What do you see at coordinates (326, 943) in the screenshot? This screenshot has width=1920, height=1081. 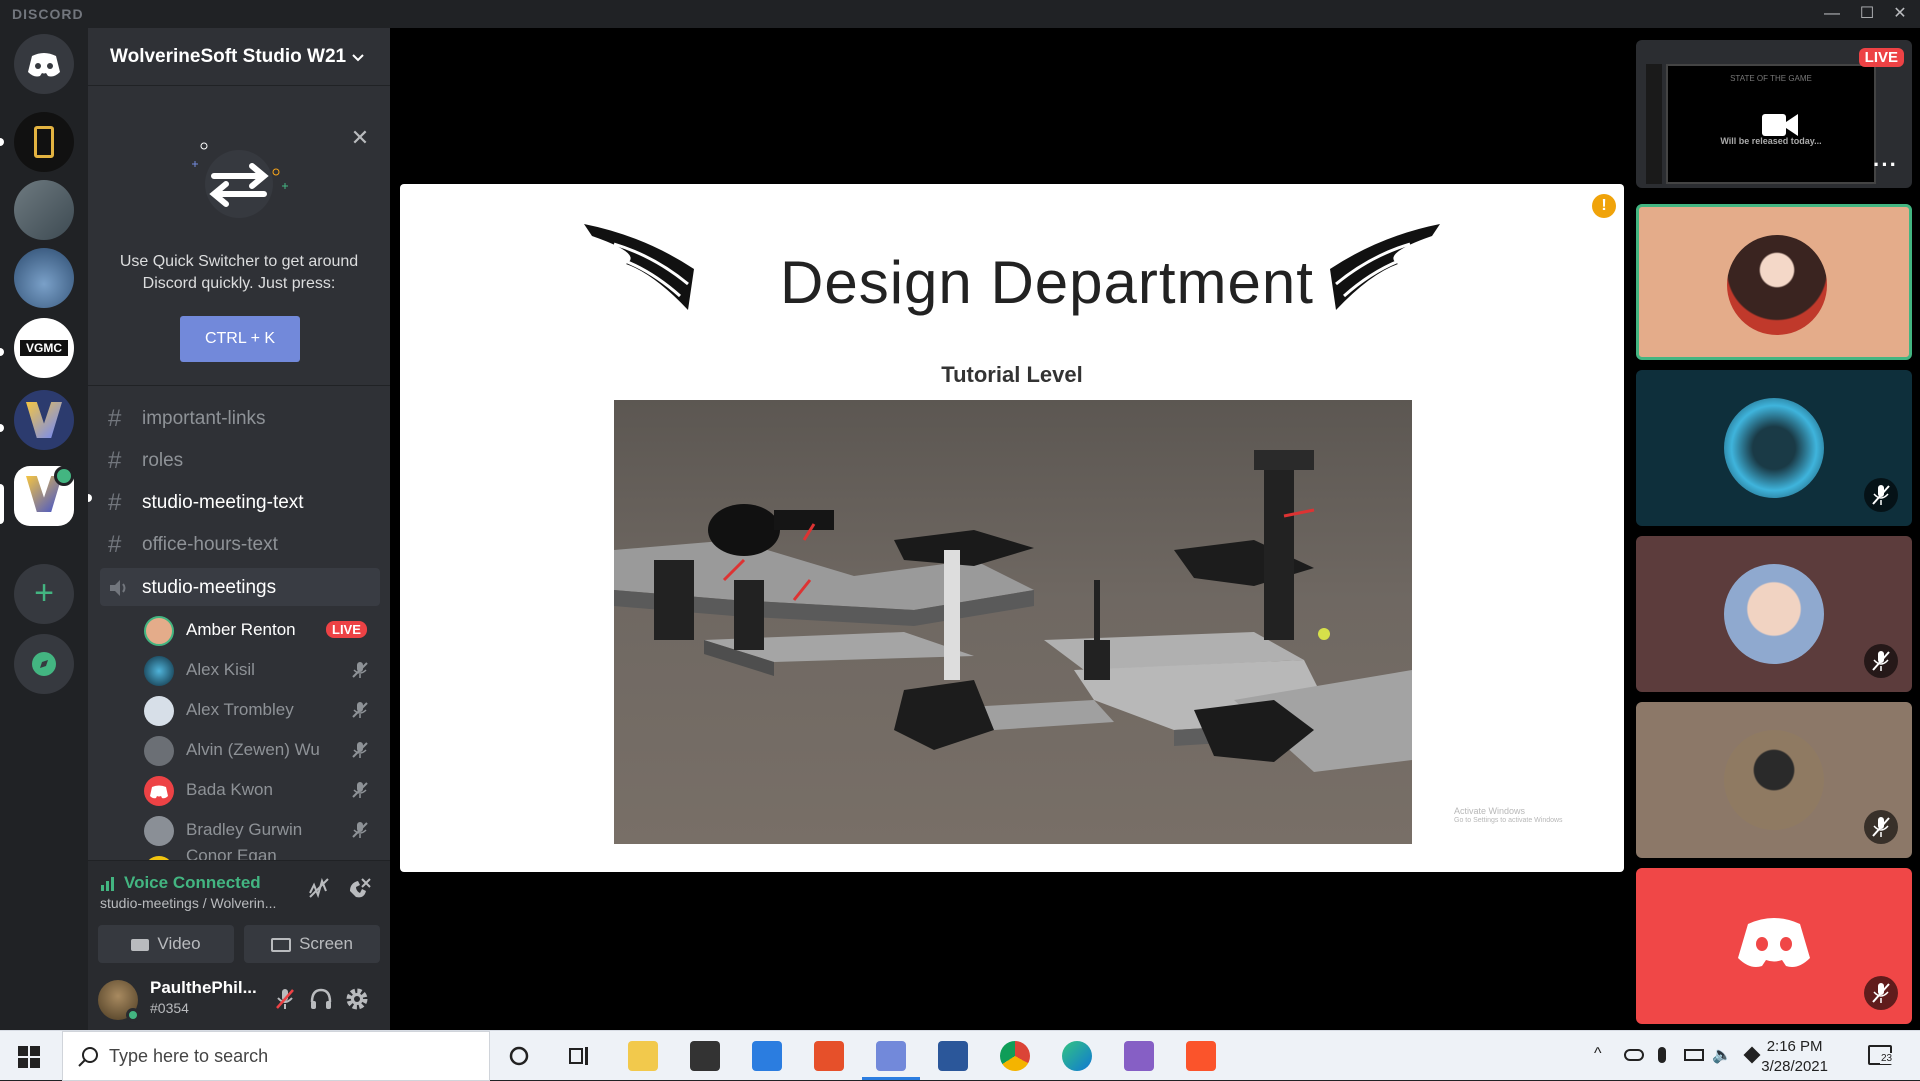 I see `screen-label: Screen` at bounding box center [326, 943].